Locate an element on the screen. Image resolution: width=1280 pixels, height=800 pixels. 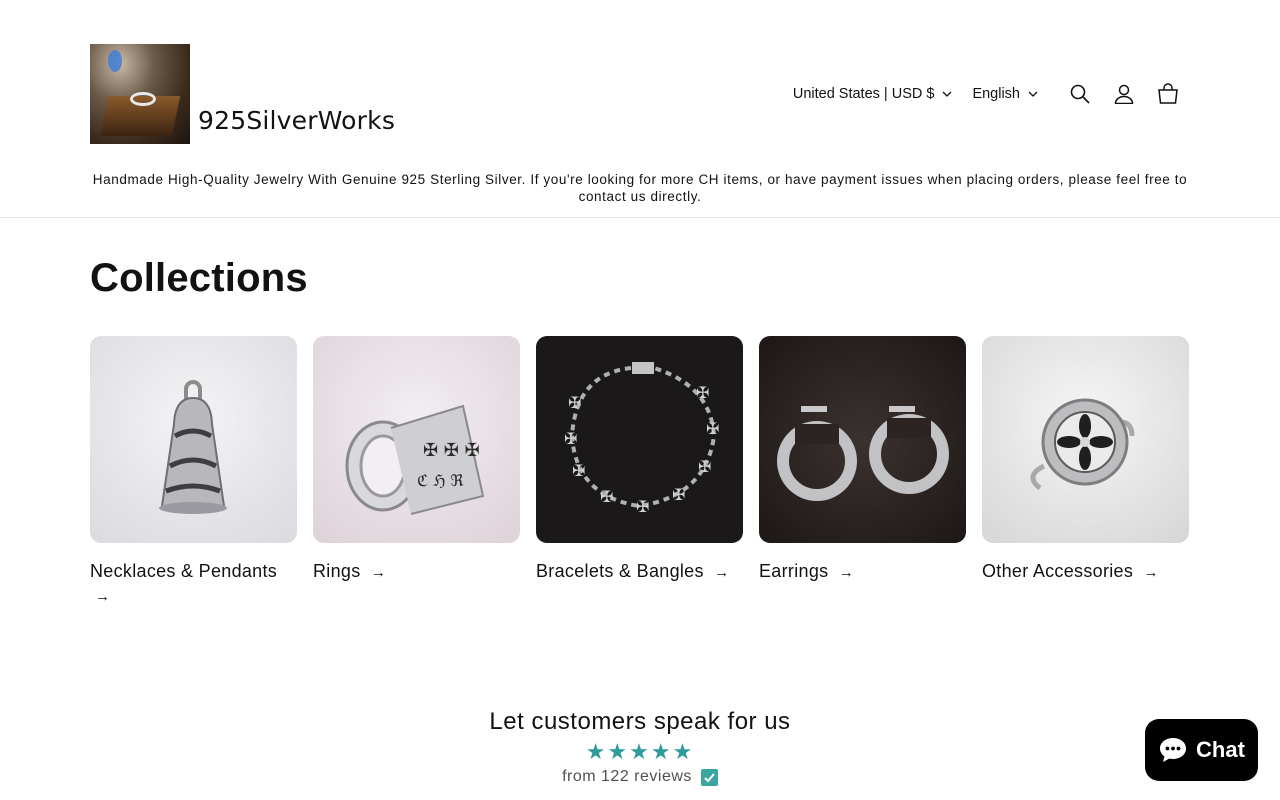
collection-label: Necklaces & Pendants → is located at coordinates (193, 584).